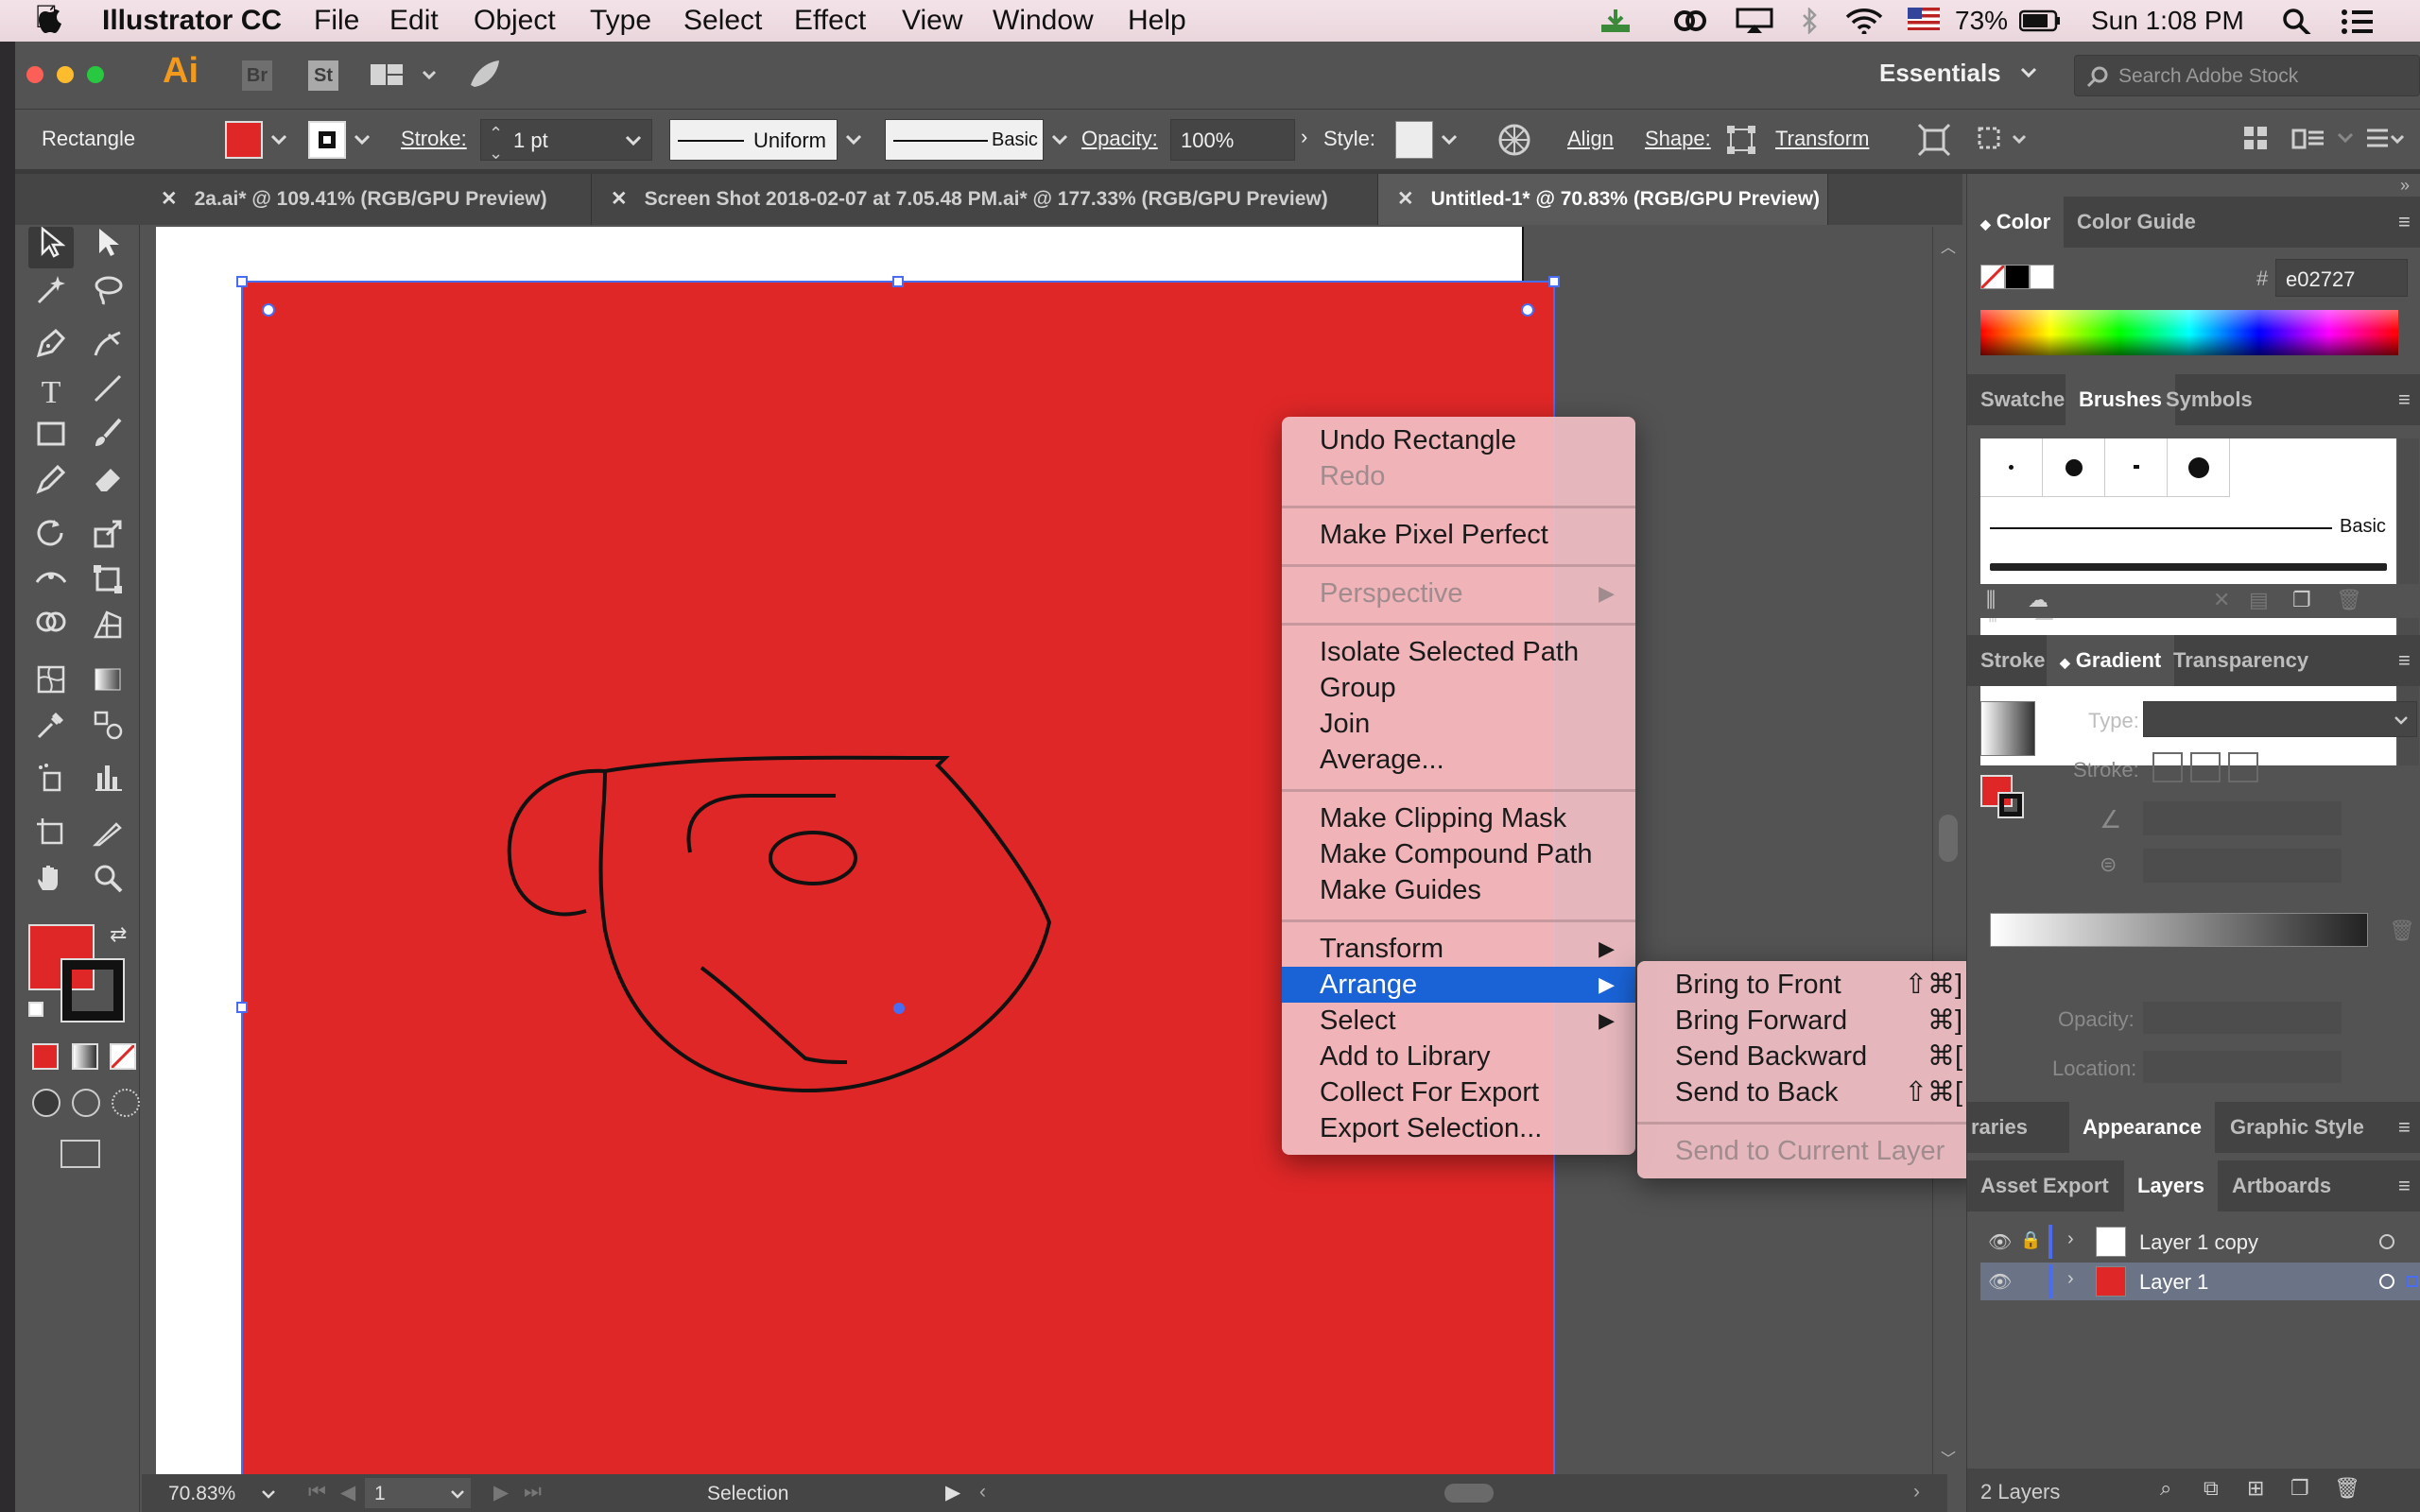 The height and width of the screenshot is (1512, 2420). Describe the element at coordinates (107, 538) in the screenshot. I see `scale-tool-icon` at that location.